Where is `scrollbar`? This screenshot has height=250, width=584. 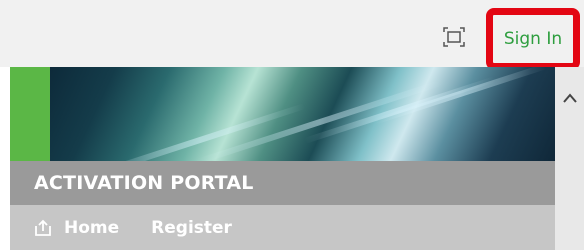
scrollbar is located at coordinates (569, 158).